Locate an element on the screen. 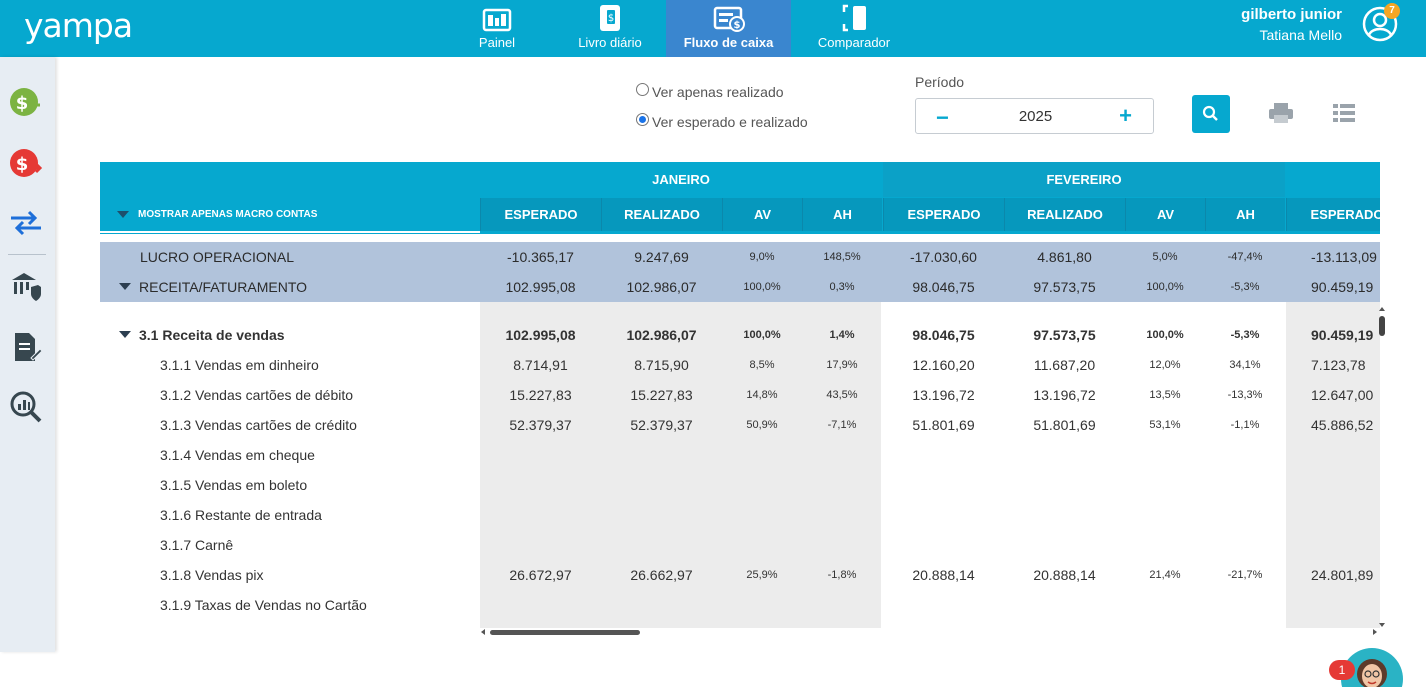 The width and height of the screenshot is (1426, 687). radio-button is located at coordinates (642, 89).